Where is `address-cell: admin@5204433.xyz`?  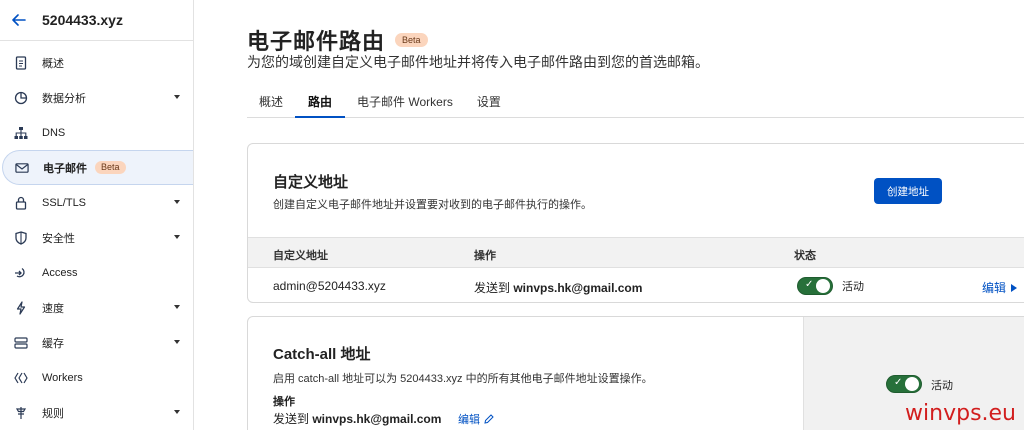
address-cell: admin@5204433.xyz is located at coordinates (329, 286).